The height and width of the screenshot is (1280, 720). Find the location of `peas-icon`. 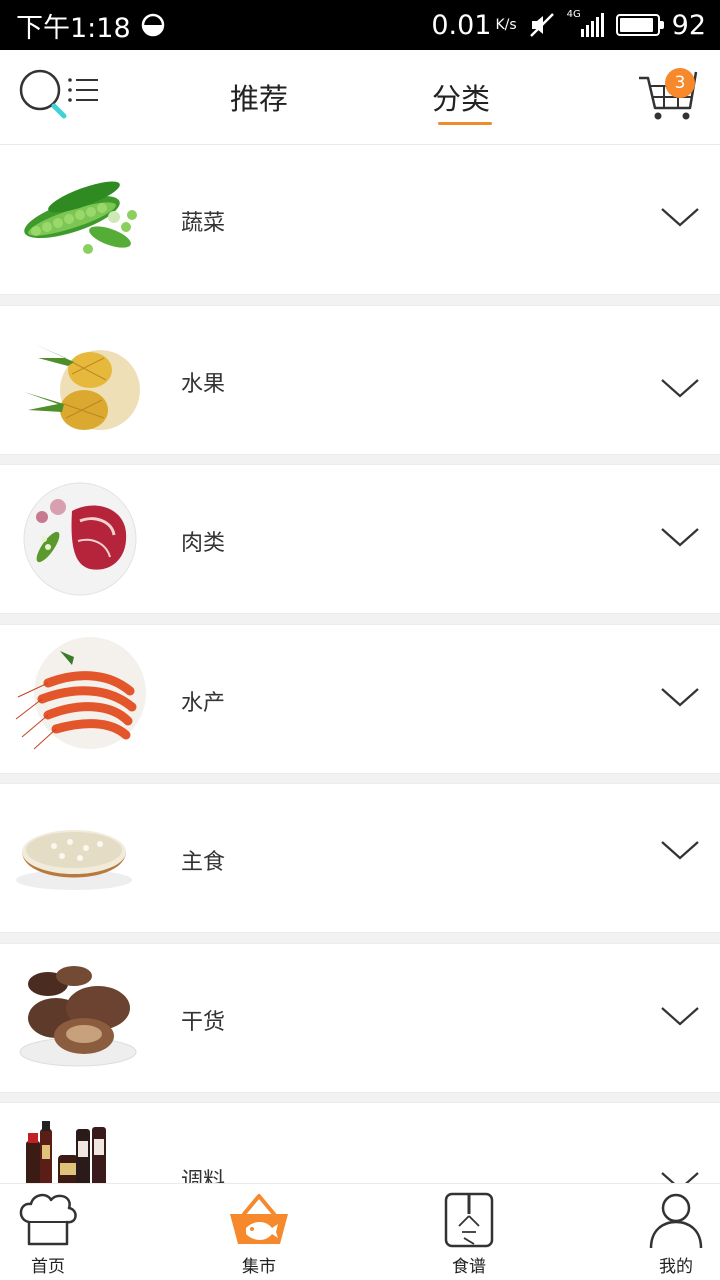

peas-icon is located at coordinates (80, 217).